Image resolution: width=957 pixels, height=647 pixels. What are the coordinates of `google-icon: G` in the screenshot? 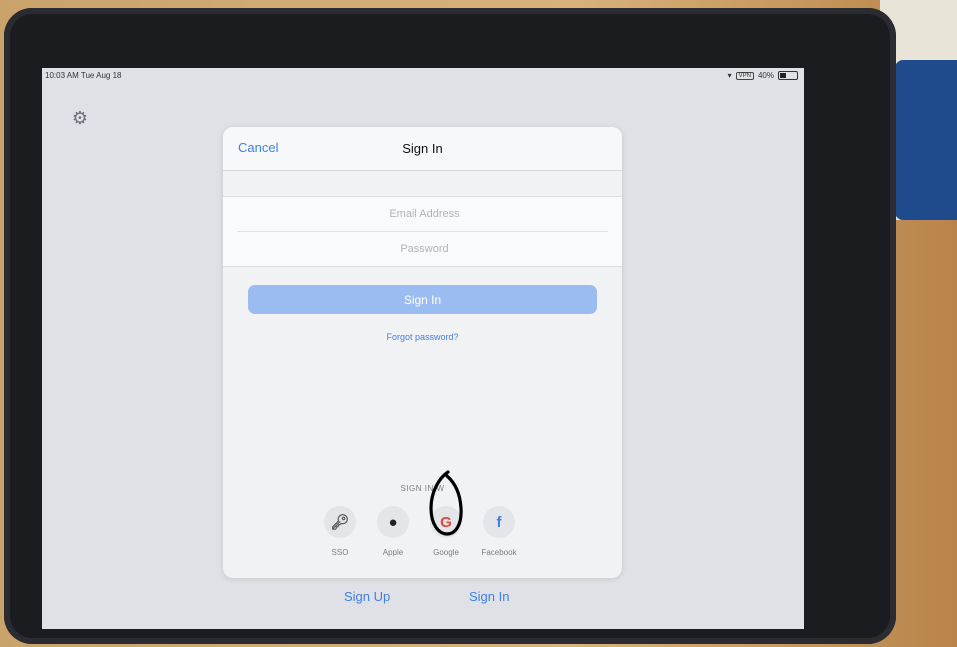 It's located at (446, 522).